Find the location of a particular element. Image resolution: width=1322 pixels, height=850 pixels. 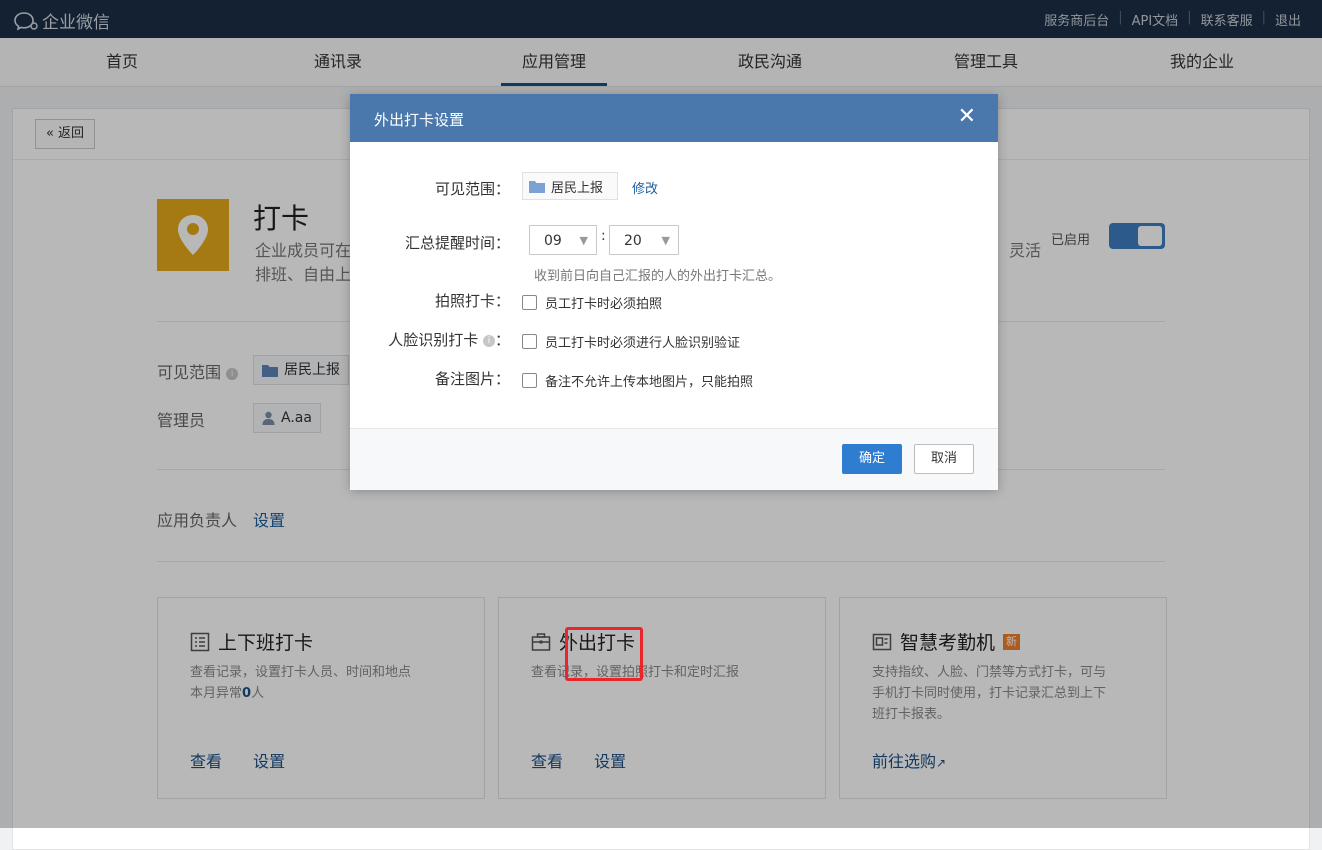

note-checkbox is located at coordinates (529, 380).